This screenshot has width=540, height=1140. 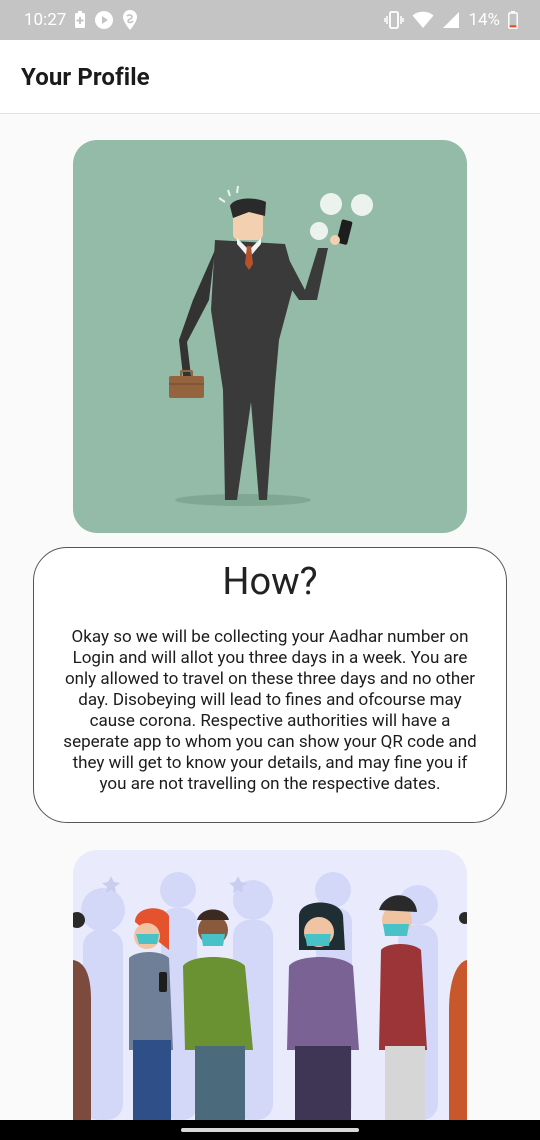 What do you see at coordinates (394, 20) in the screenshot?
I see `vibrate-icon` at bounding box center [394, 20].